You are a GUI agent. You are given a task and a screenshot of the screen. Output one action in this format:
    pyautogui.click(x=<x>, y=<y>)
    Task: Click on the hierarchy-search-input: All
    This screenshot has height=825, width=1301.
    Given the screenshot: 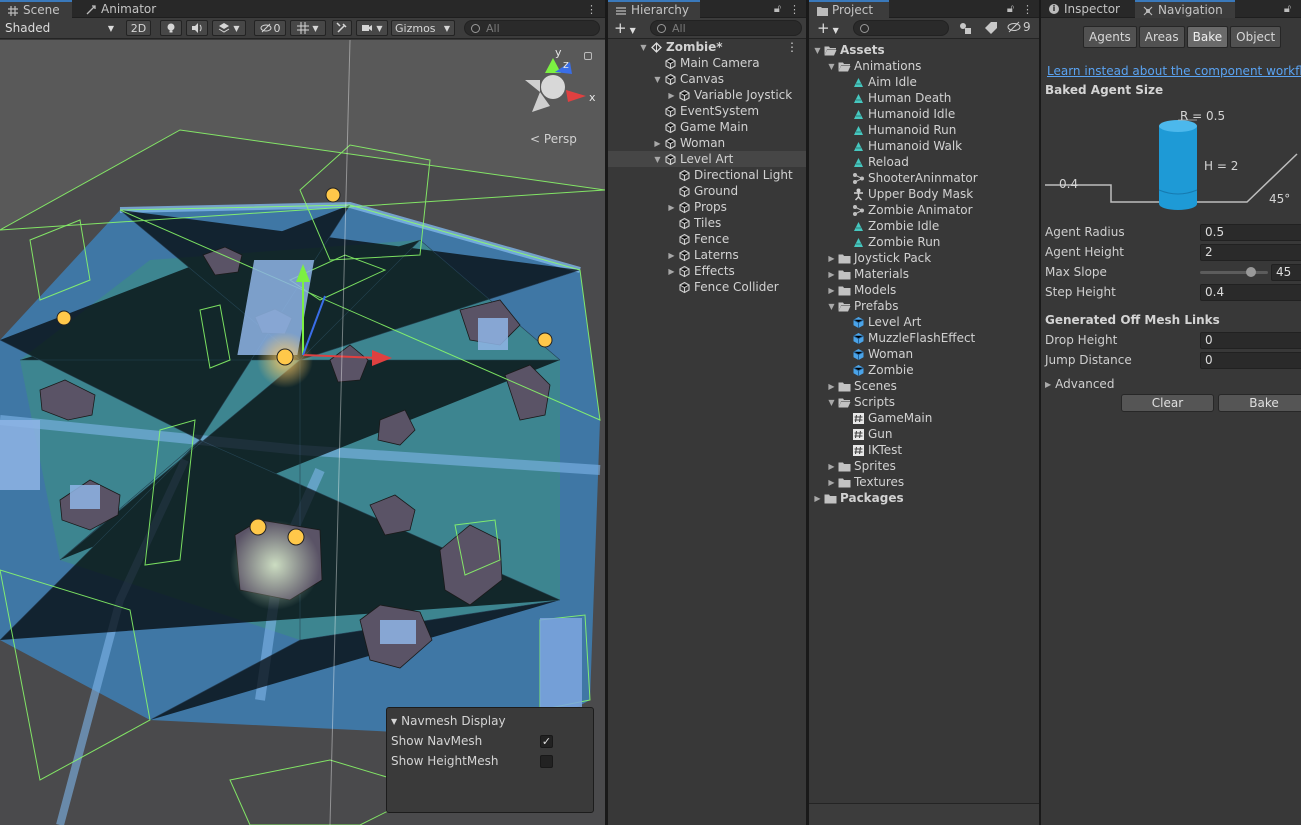 What is the action you would take?
    pyautogui.click(x=726, y=28)
    